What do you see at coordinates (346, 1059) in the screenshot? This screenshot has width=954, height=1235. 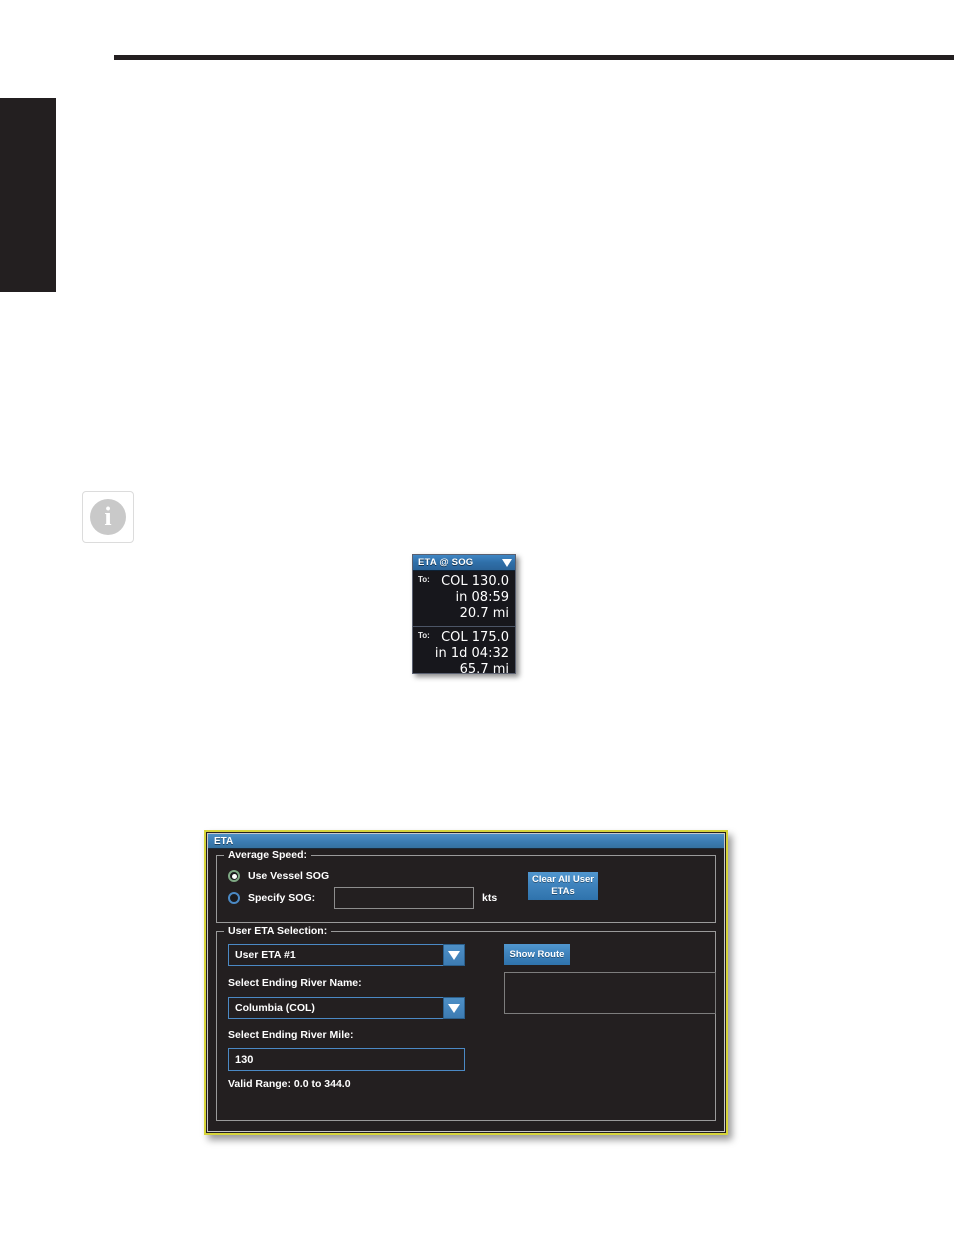 I see `ending-river-mile-input: 130` at bounding box center [346, 1059].